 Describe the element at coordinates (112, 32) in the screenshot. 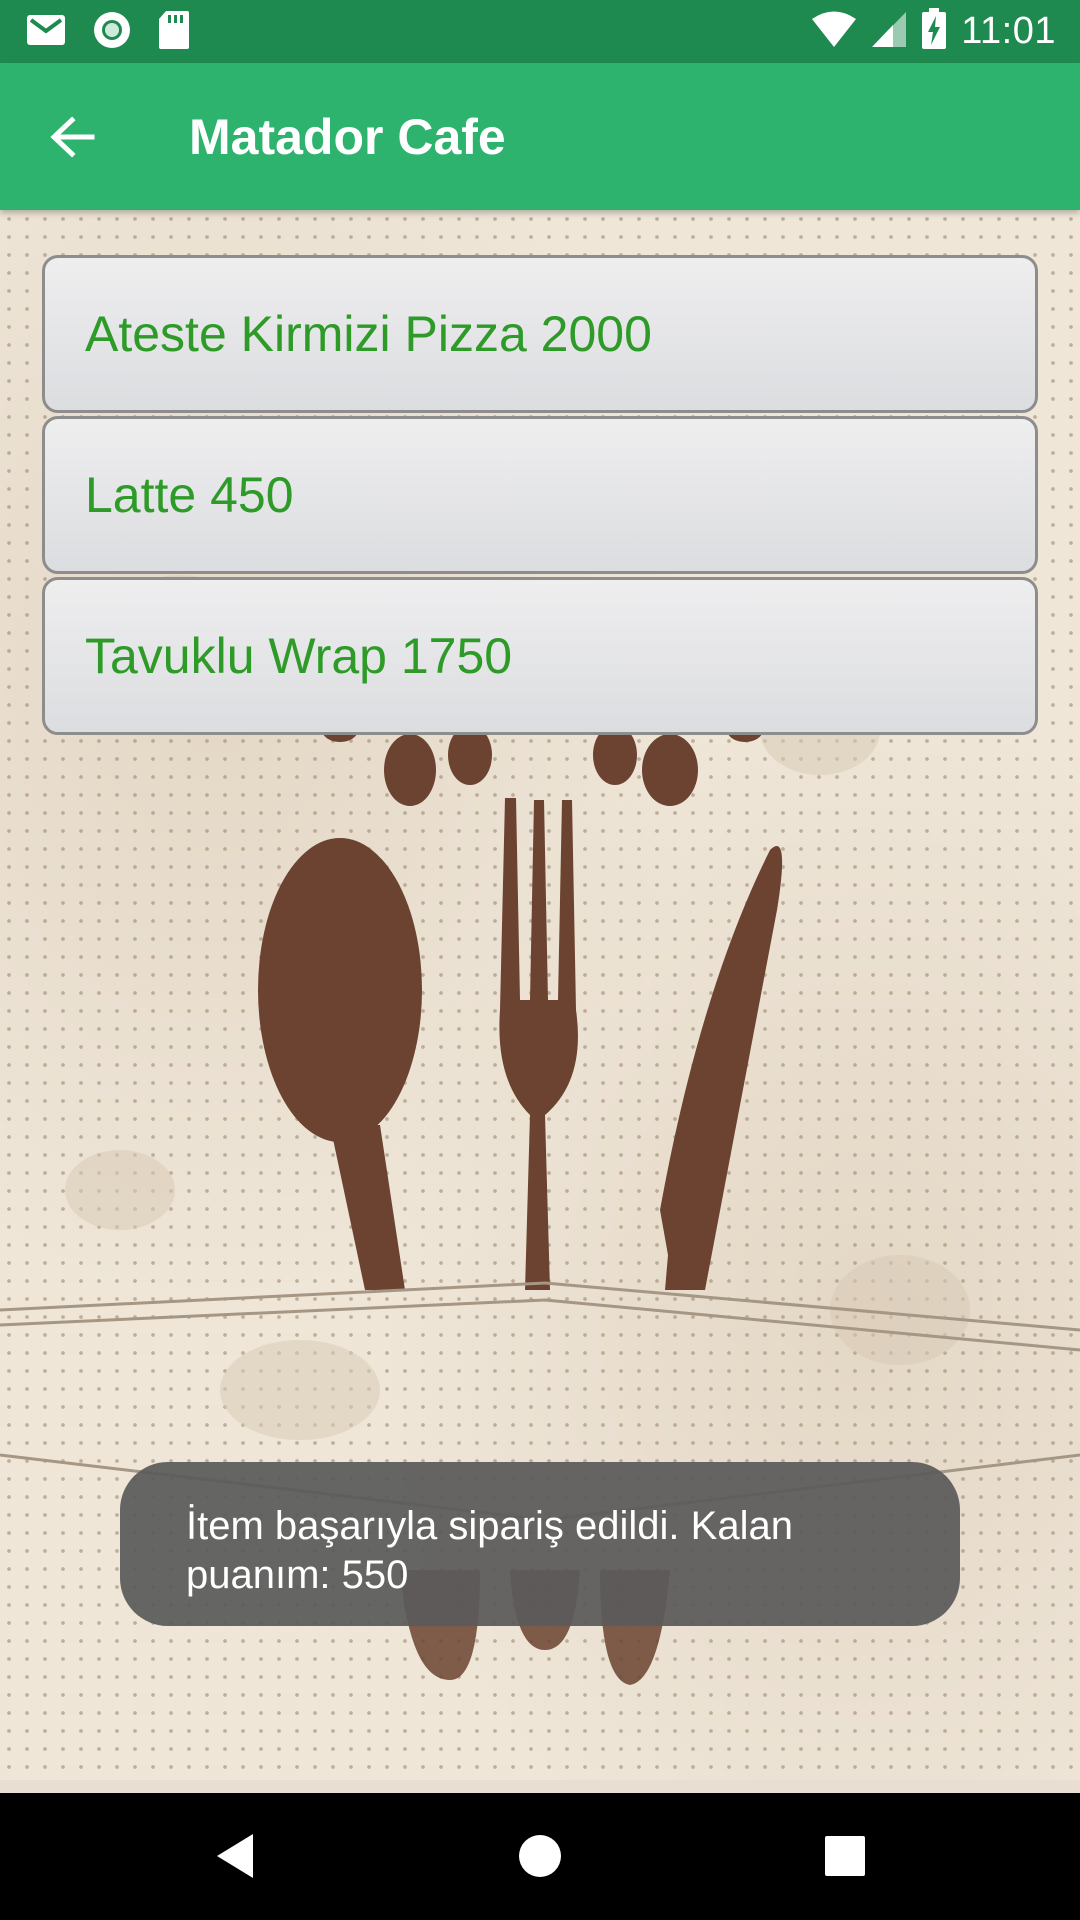

I see `sync-icon` at that location.